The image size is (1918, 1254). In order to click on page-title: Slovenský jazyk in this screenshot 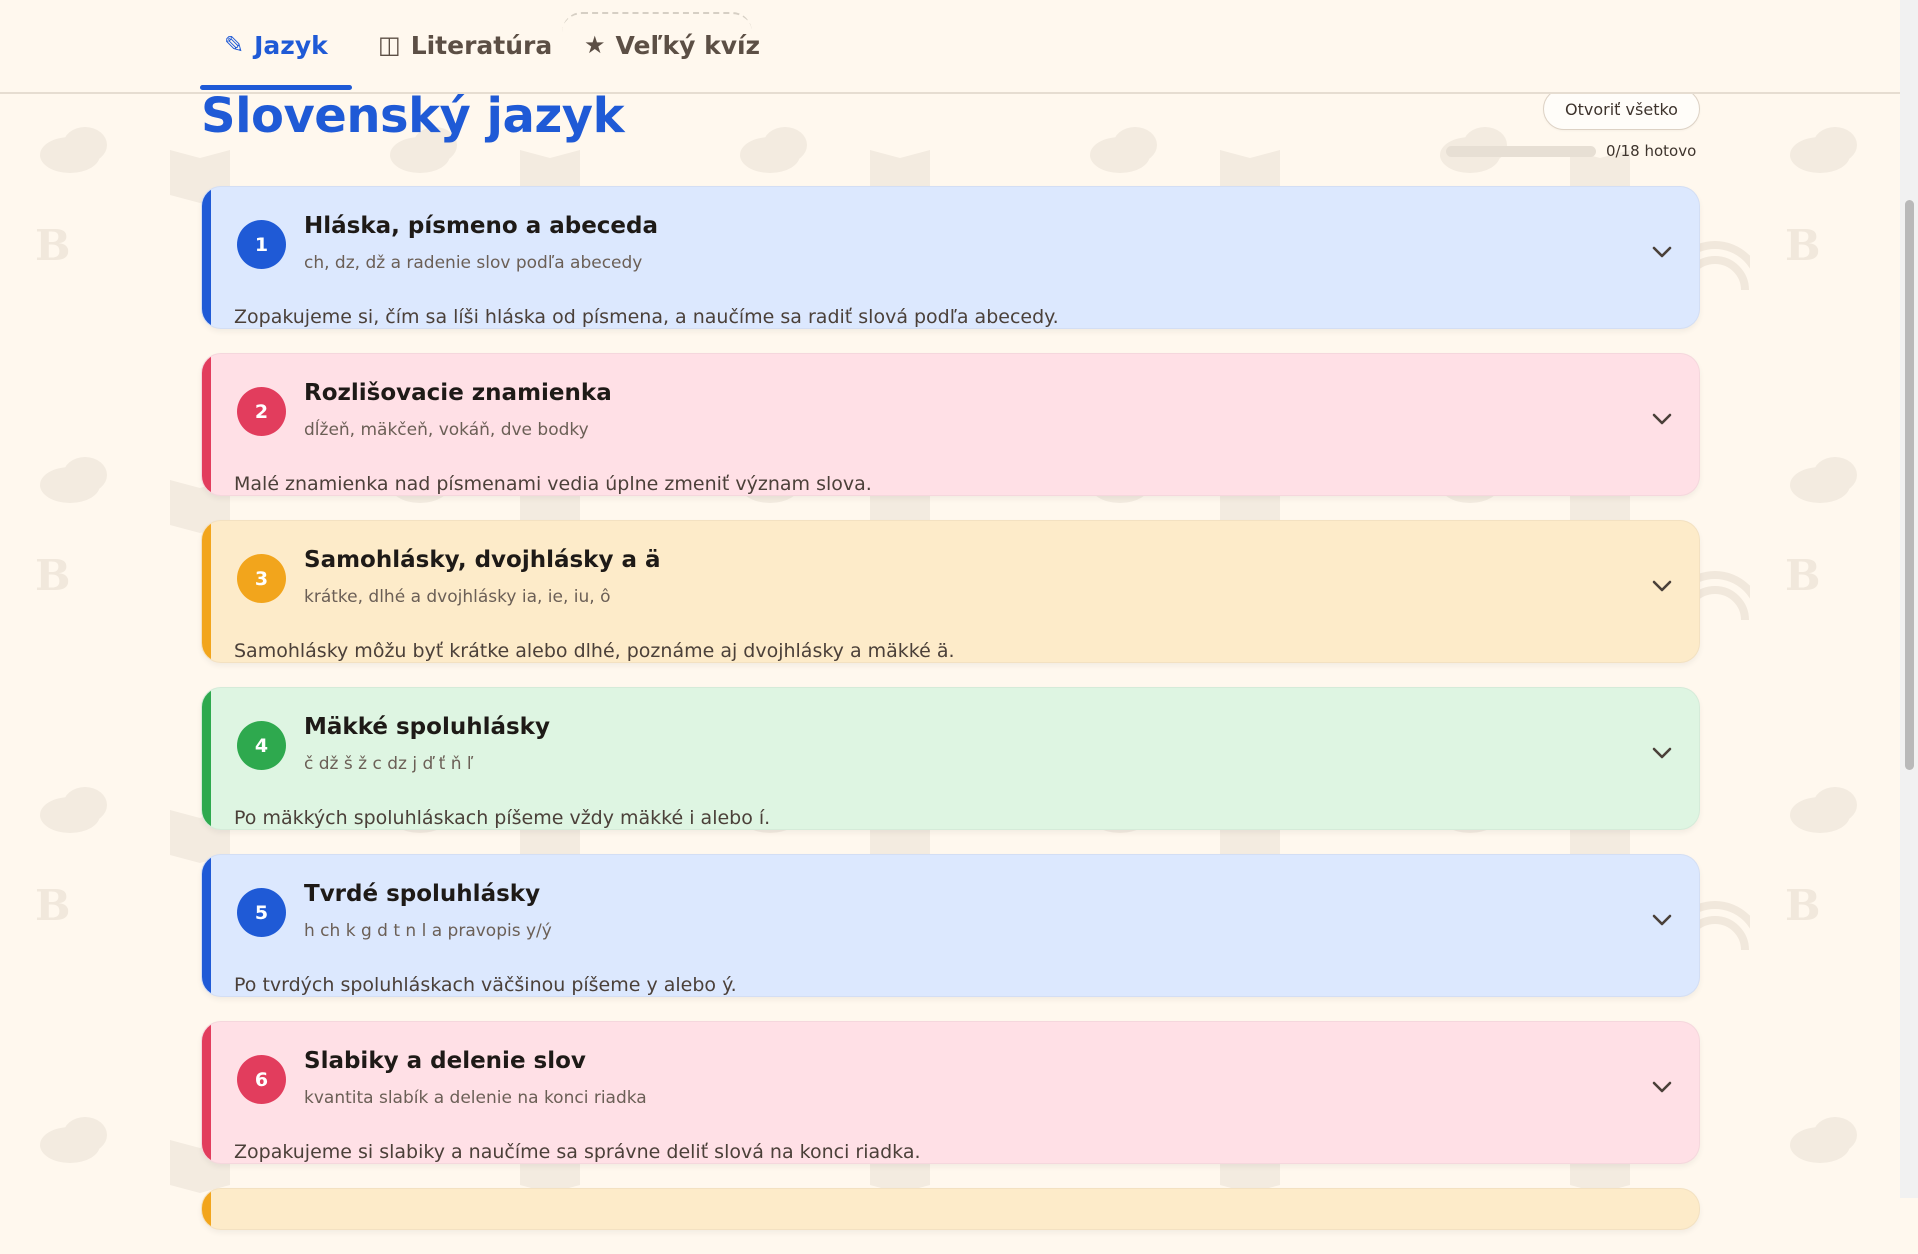, I will do `click(413, 116)`.